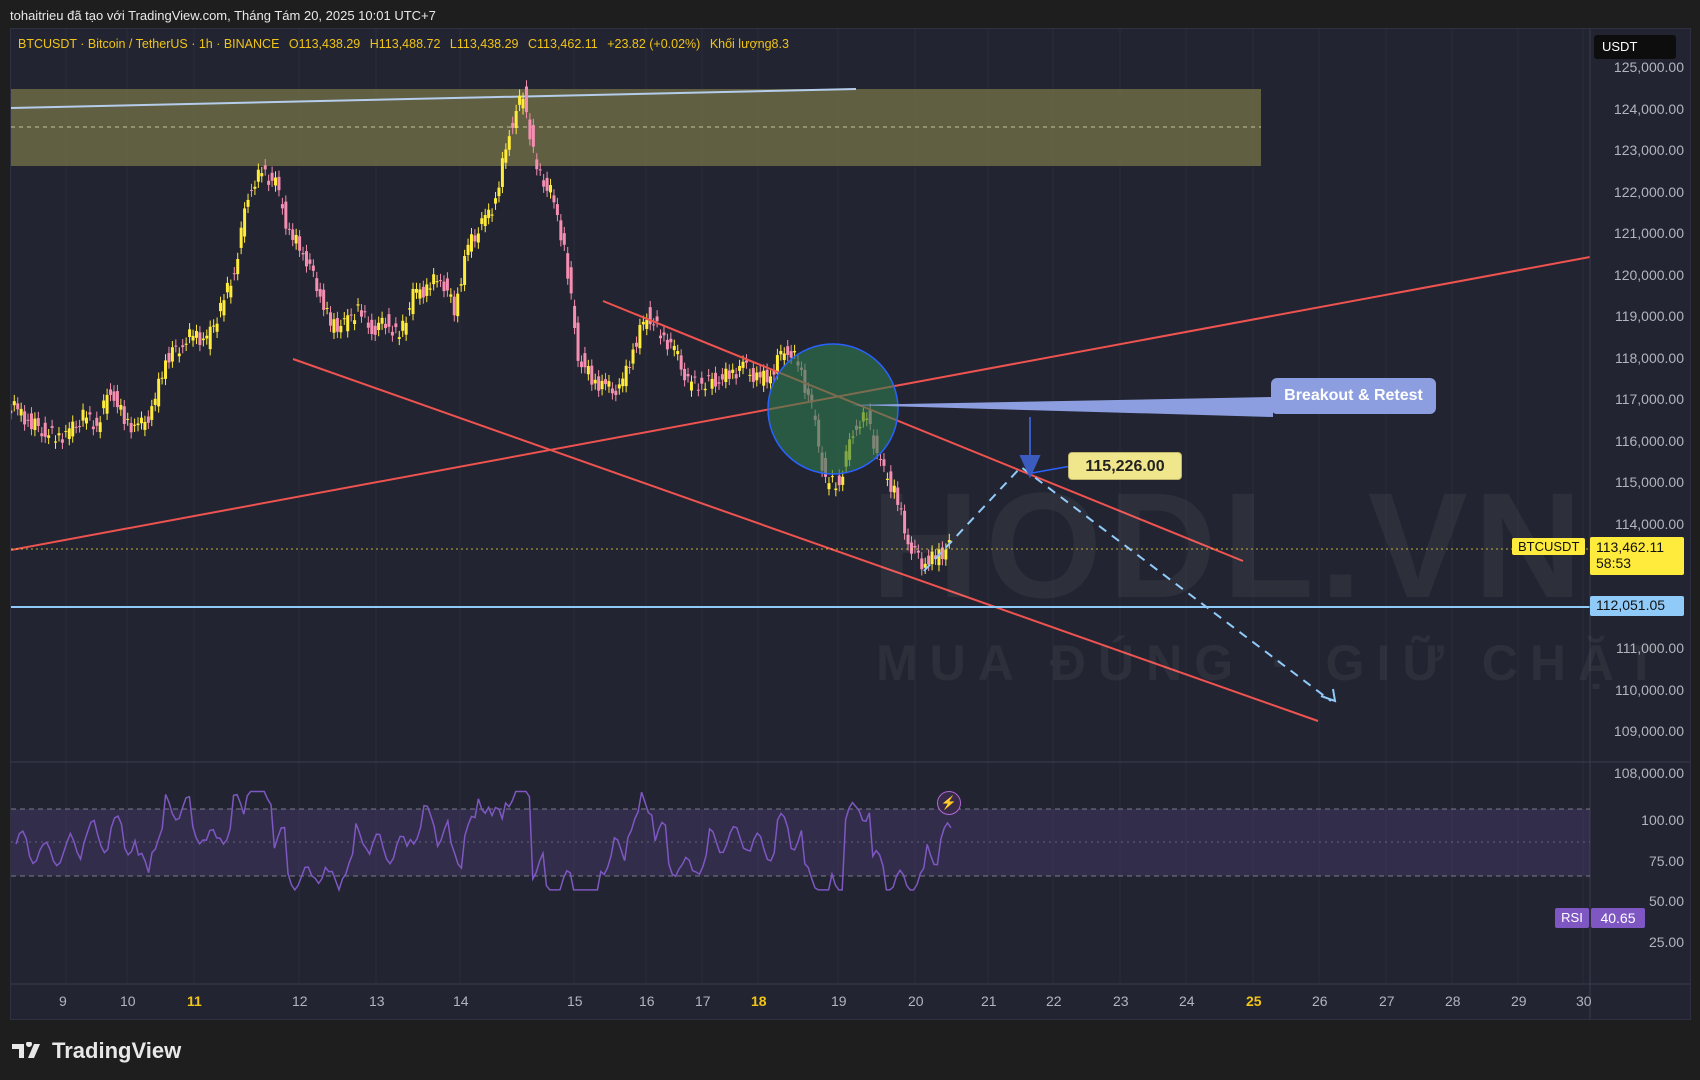  I want to click on high-value: H113,488.72, so click(405, 44).